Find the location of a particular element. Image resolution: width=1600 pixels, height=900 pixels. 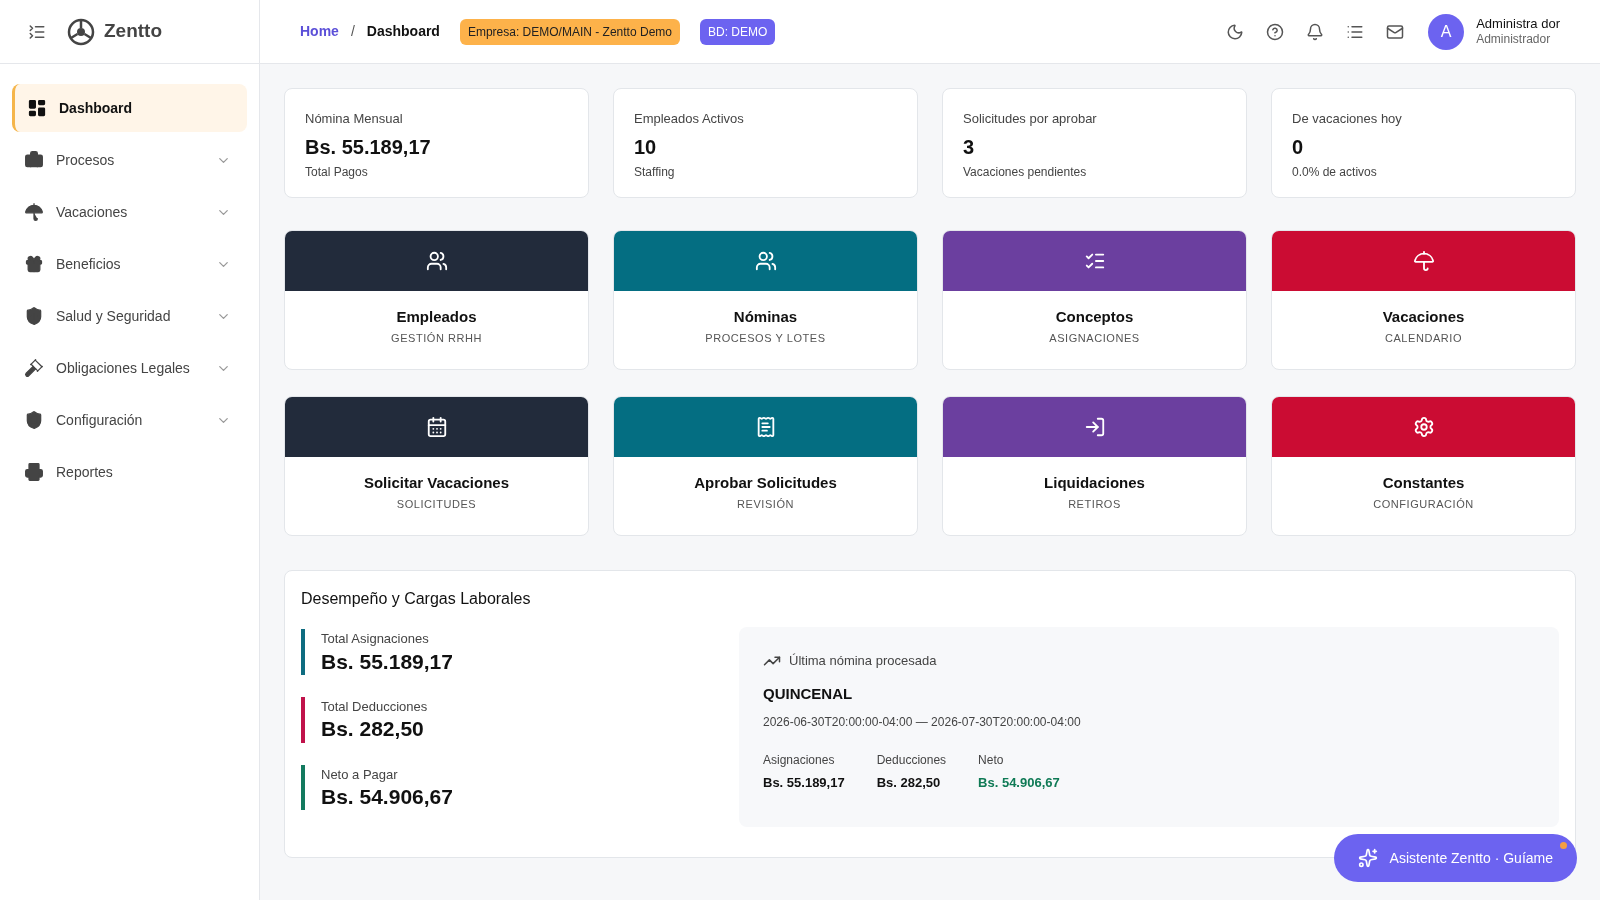

tile-subtitle: CONFIGURACIÓN is located at coordinates (1423, 504).